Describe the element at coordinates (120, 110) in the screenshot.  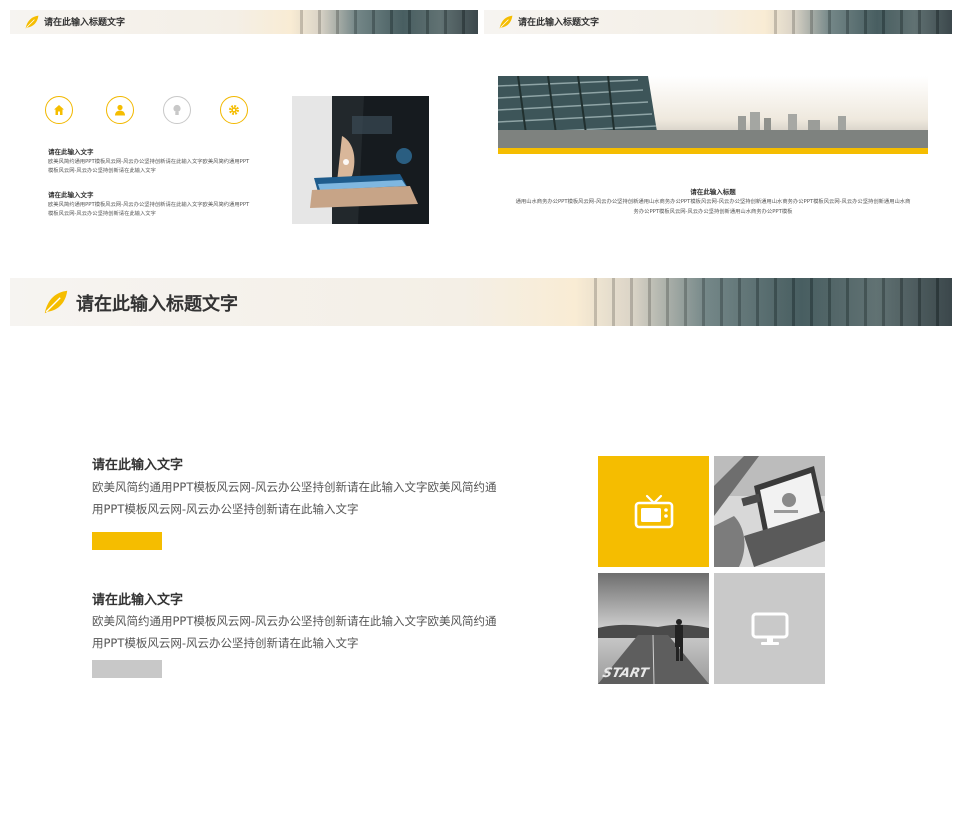
I see `user-icon` at that location.